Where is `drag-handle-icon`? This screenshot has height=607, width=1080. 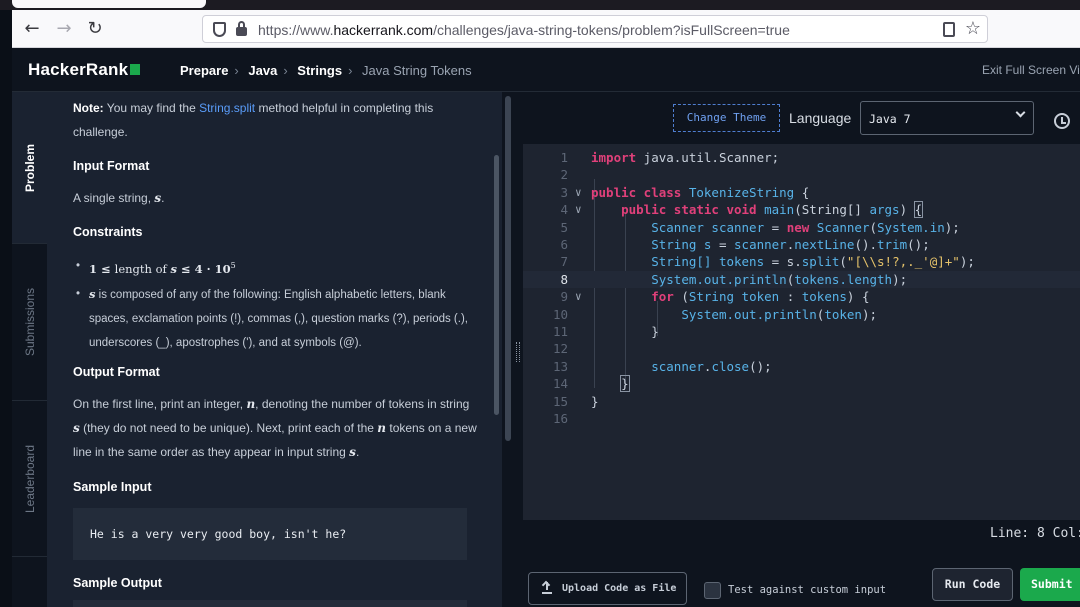
drag-handle-icon is located at coordinates (518, 352).